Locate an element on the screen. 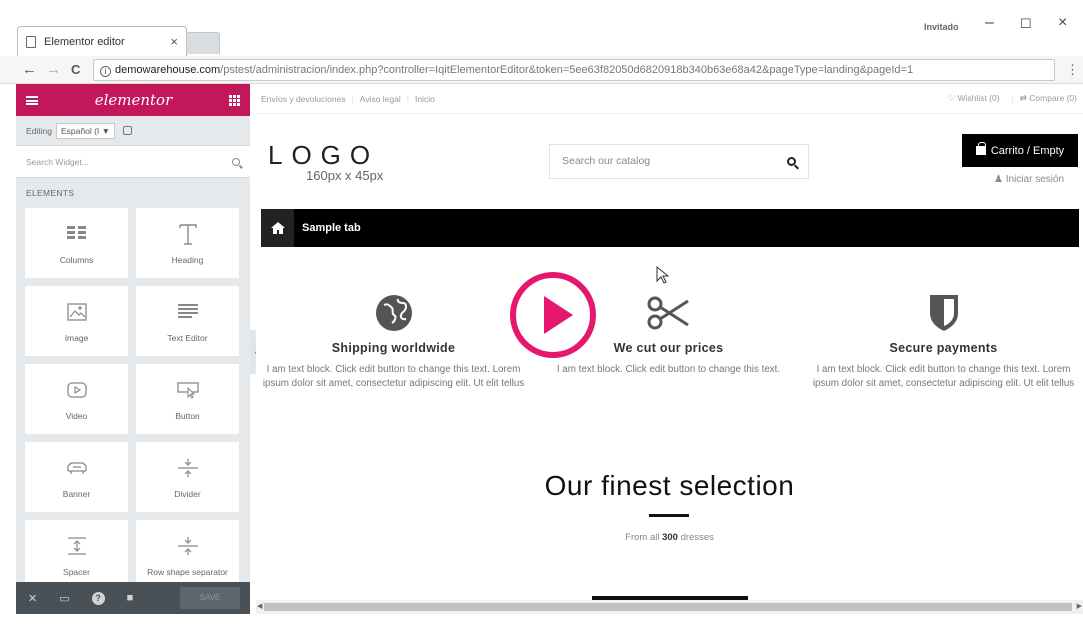 This screenshot has width=1083, height=627. nav-link-home: Inicio is located at coordinates (425, 99).